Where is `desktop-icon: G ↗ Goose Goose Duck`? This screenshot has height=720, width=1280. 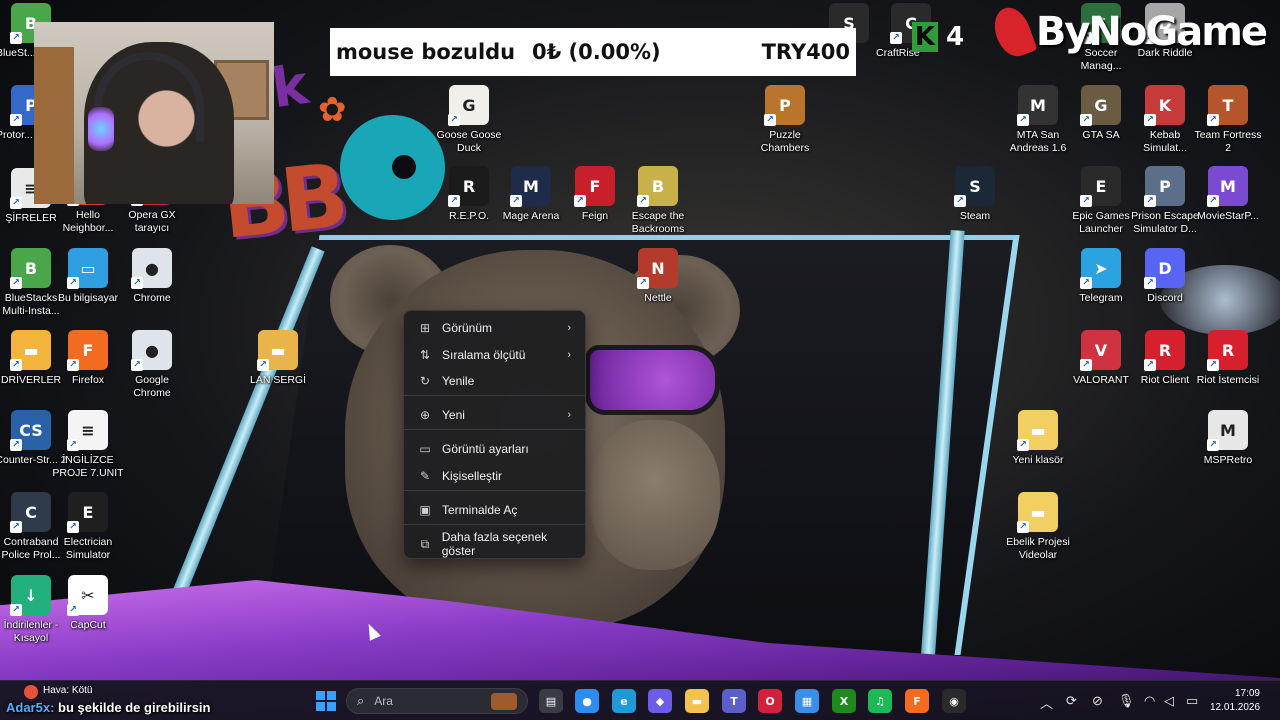
desktop-icon: G ↗ Goose Goose Duck is located at coordinates (469, 120).